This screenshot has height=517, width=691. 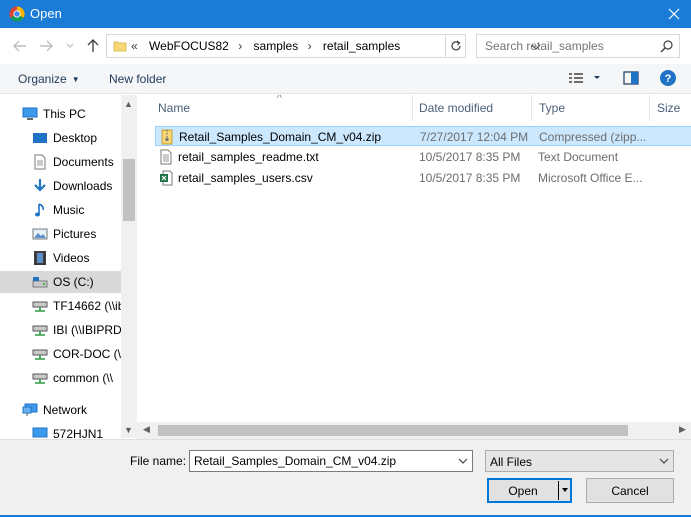 I want to click on nav-scrollbar: ▲ ▼, so click(x=129, y=266).